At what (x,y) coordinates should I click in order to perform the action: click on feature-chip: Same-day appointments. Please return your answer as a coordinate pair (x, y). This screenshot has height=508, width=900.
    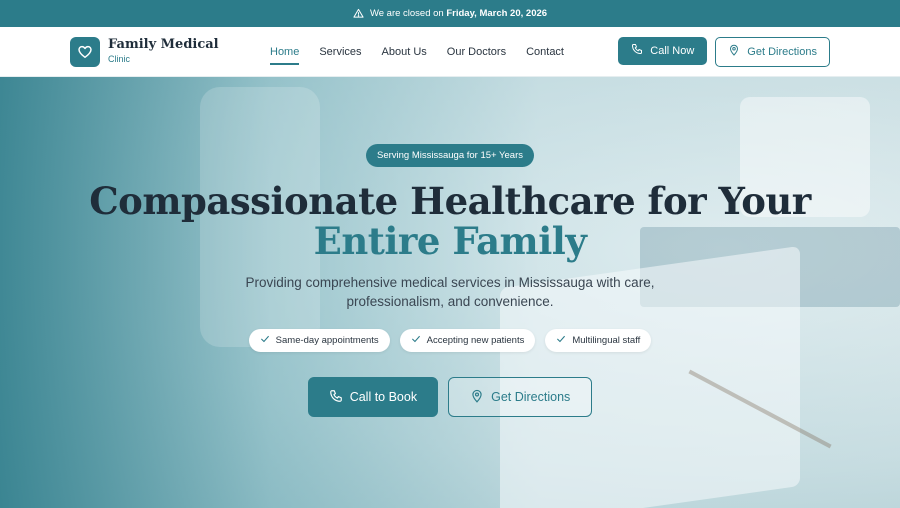
    Looking at the image, I should click on (319, 340).